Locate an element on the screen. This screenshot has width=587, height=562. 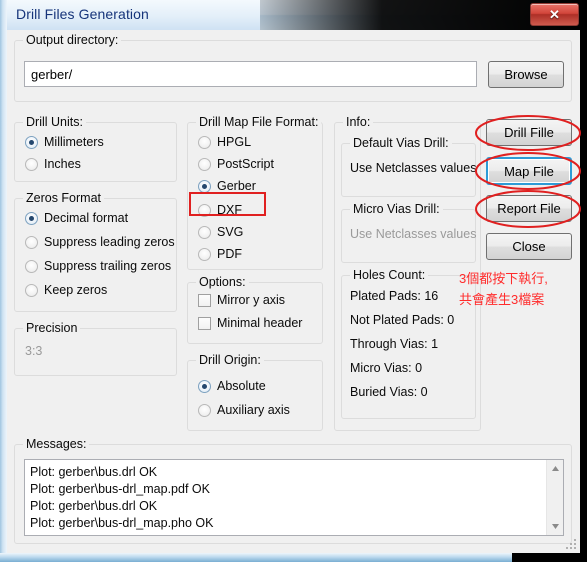
radio-postscript-label: PostScript is located at coordinates (245, 164).